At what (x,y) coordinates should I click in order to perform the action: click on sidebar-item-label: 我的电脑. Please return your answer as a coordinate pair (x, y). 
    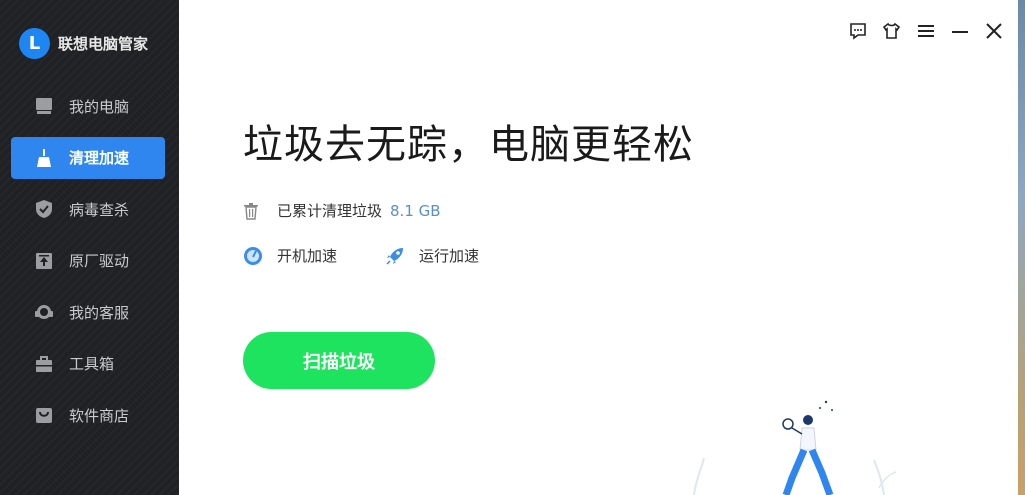
    Looking at the image, I should click on (99, 106).